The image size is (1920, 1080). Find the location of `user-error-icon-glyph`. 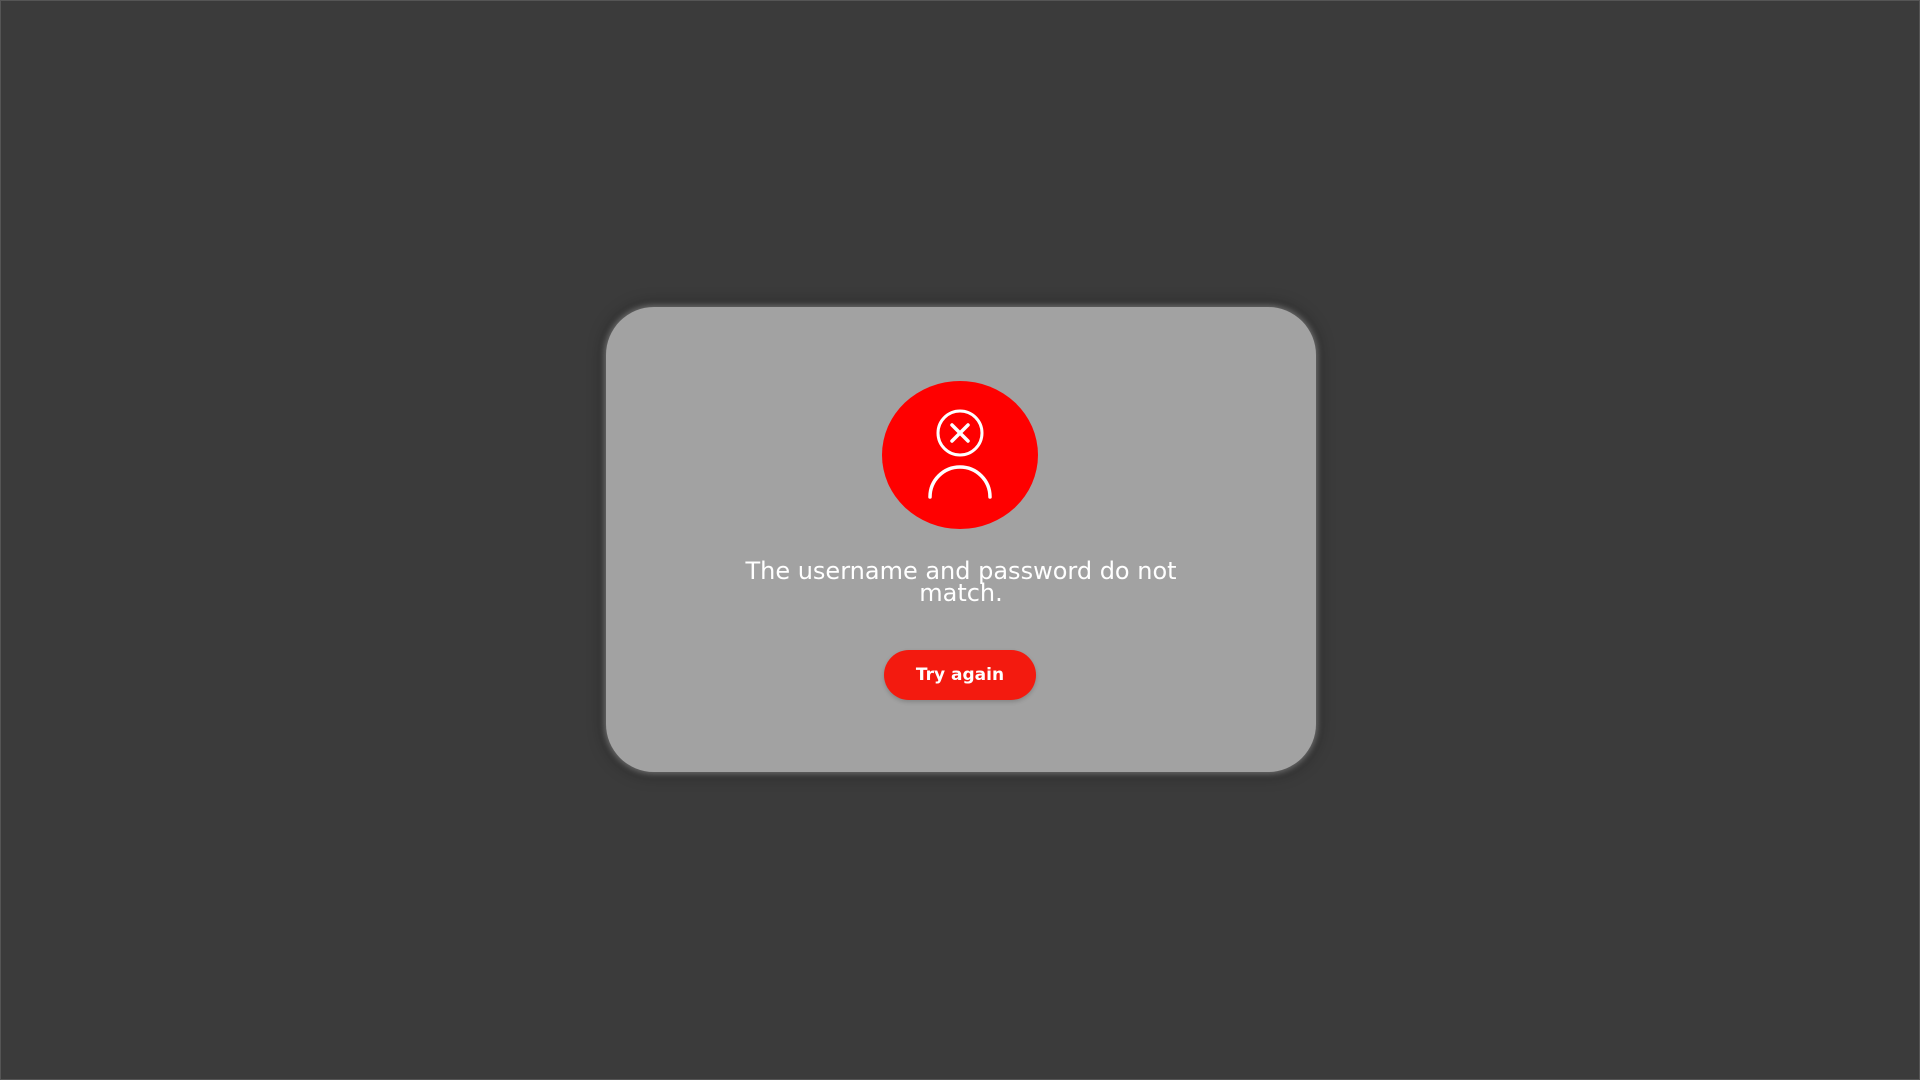

user-error-icon-glyph is located at coordinates (960, 454).